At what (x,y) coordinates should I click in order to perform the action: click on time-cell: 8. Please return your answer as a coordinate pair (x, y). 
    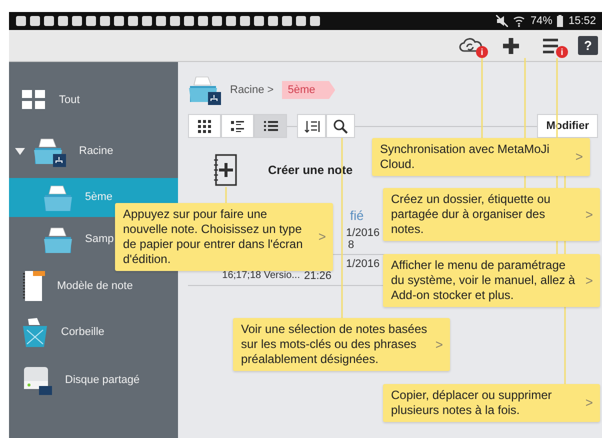
    Looking at the image, I should click on (351, 245).